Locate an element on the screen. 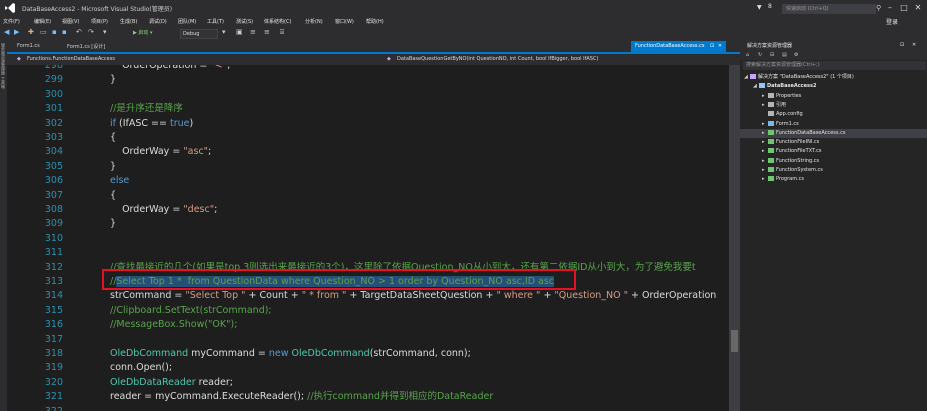 This screenshot has height=411, width=927. minimize-button: – is located at coordinates (890, 7).